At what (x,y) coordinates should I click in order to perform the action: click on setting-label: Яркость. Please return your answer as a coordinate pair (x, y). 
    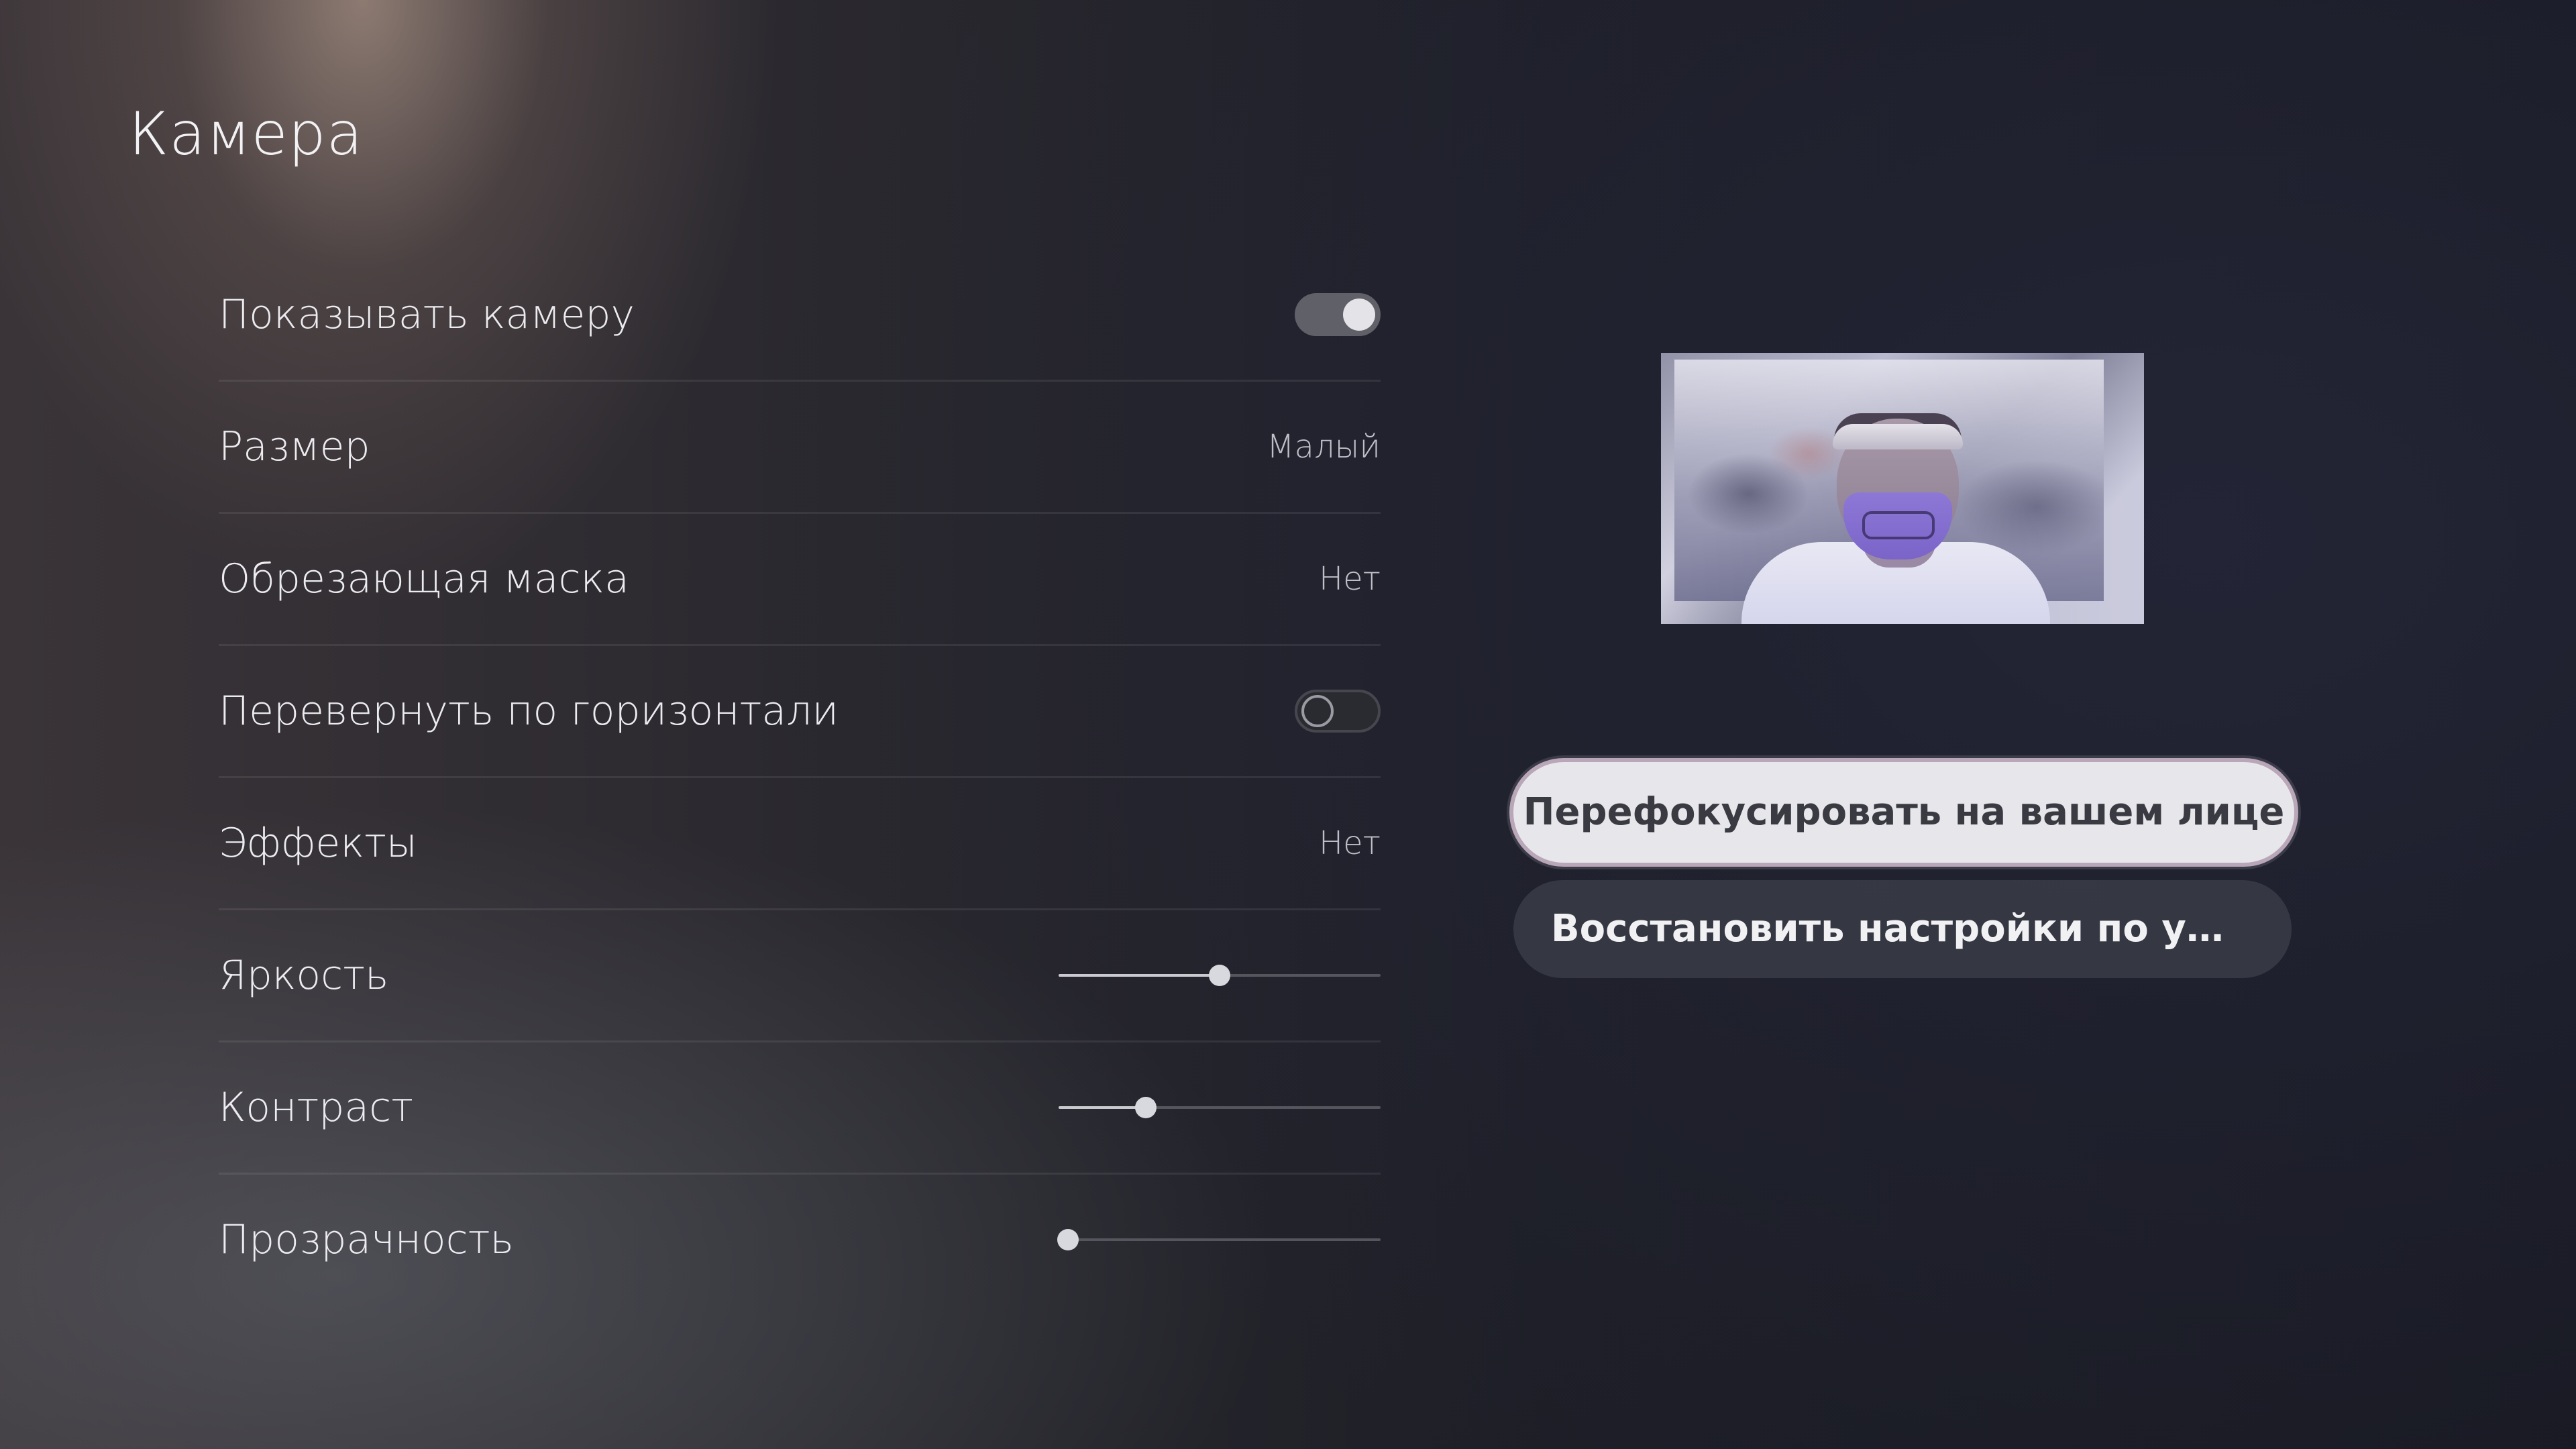
    Looking at the image, I should click on (304, 975).